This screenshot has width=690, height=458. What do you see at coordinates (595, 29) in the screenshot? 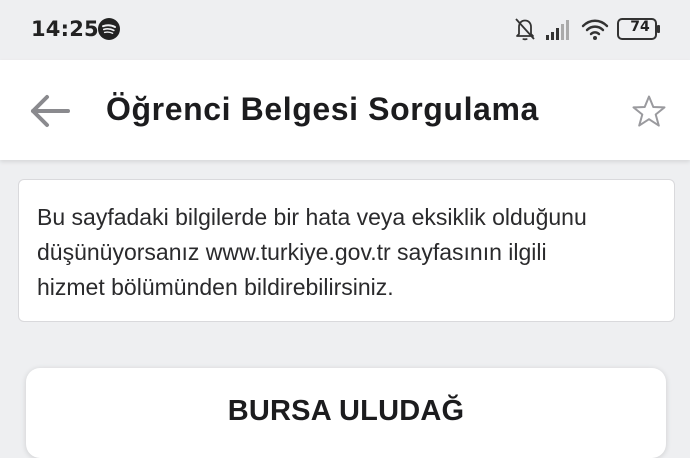
I see `wifi-icon` at bounding box center [595, 29].